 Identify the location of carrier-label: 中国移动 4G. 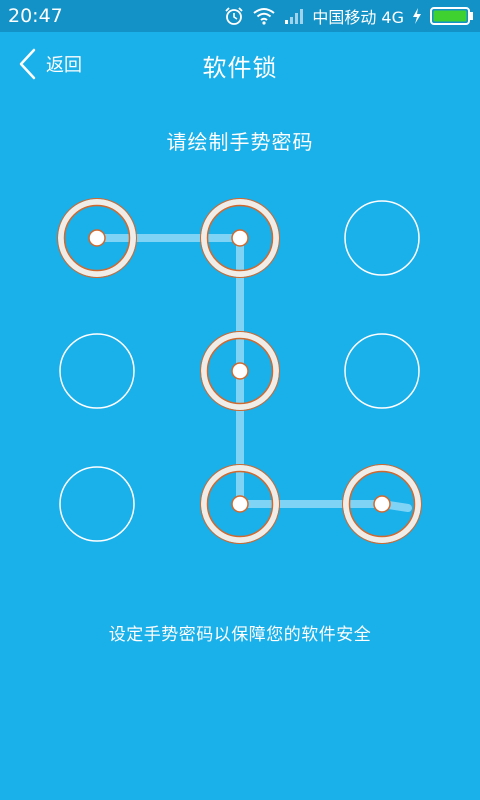
(358, 17).